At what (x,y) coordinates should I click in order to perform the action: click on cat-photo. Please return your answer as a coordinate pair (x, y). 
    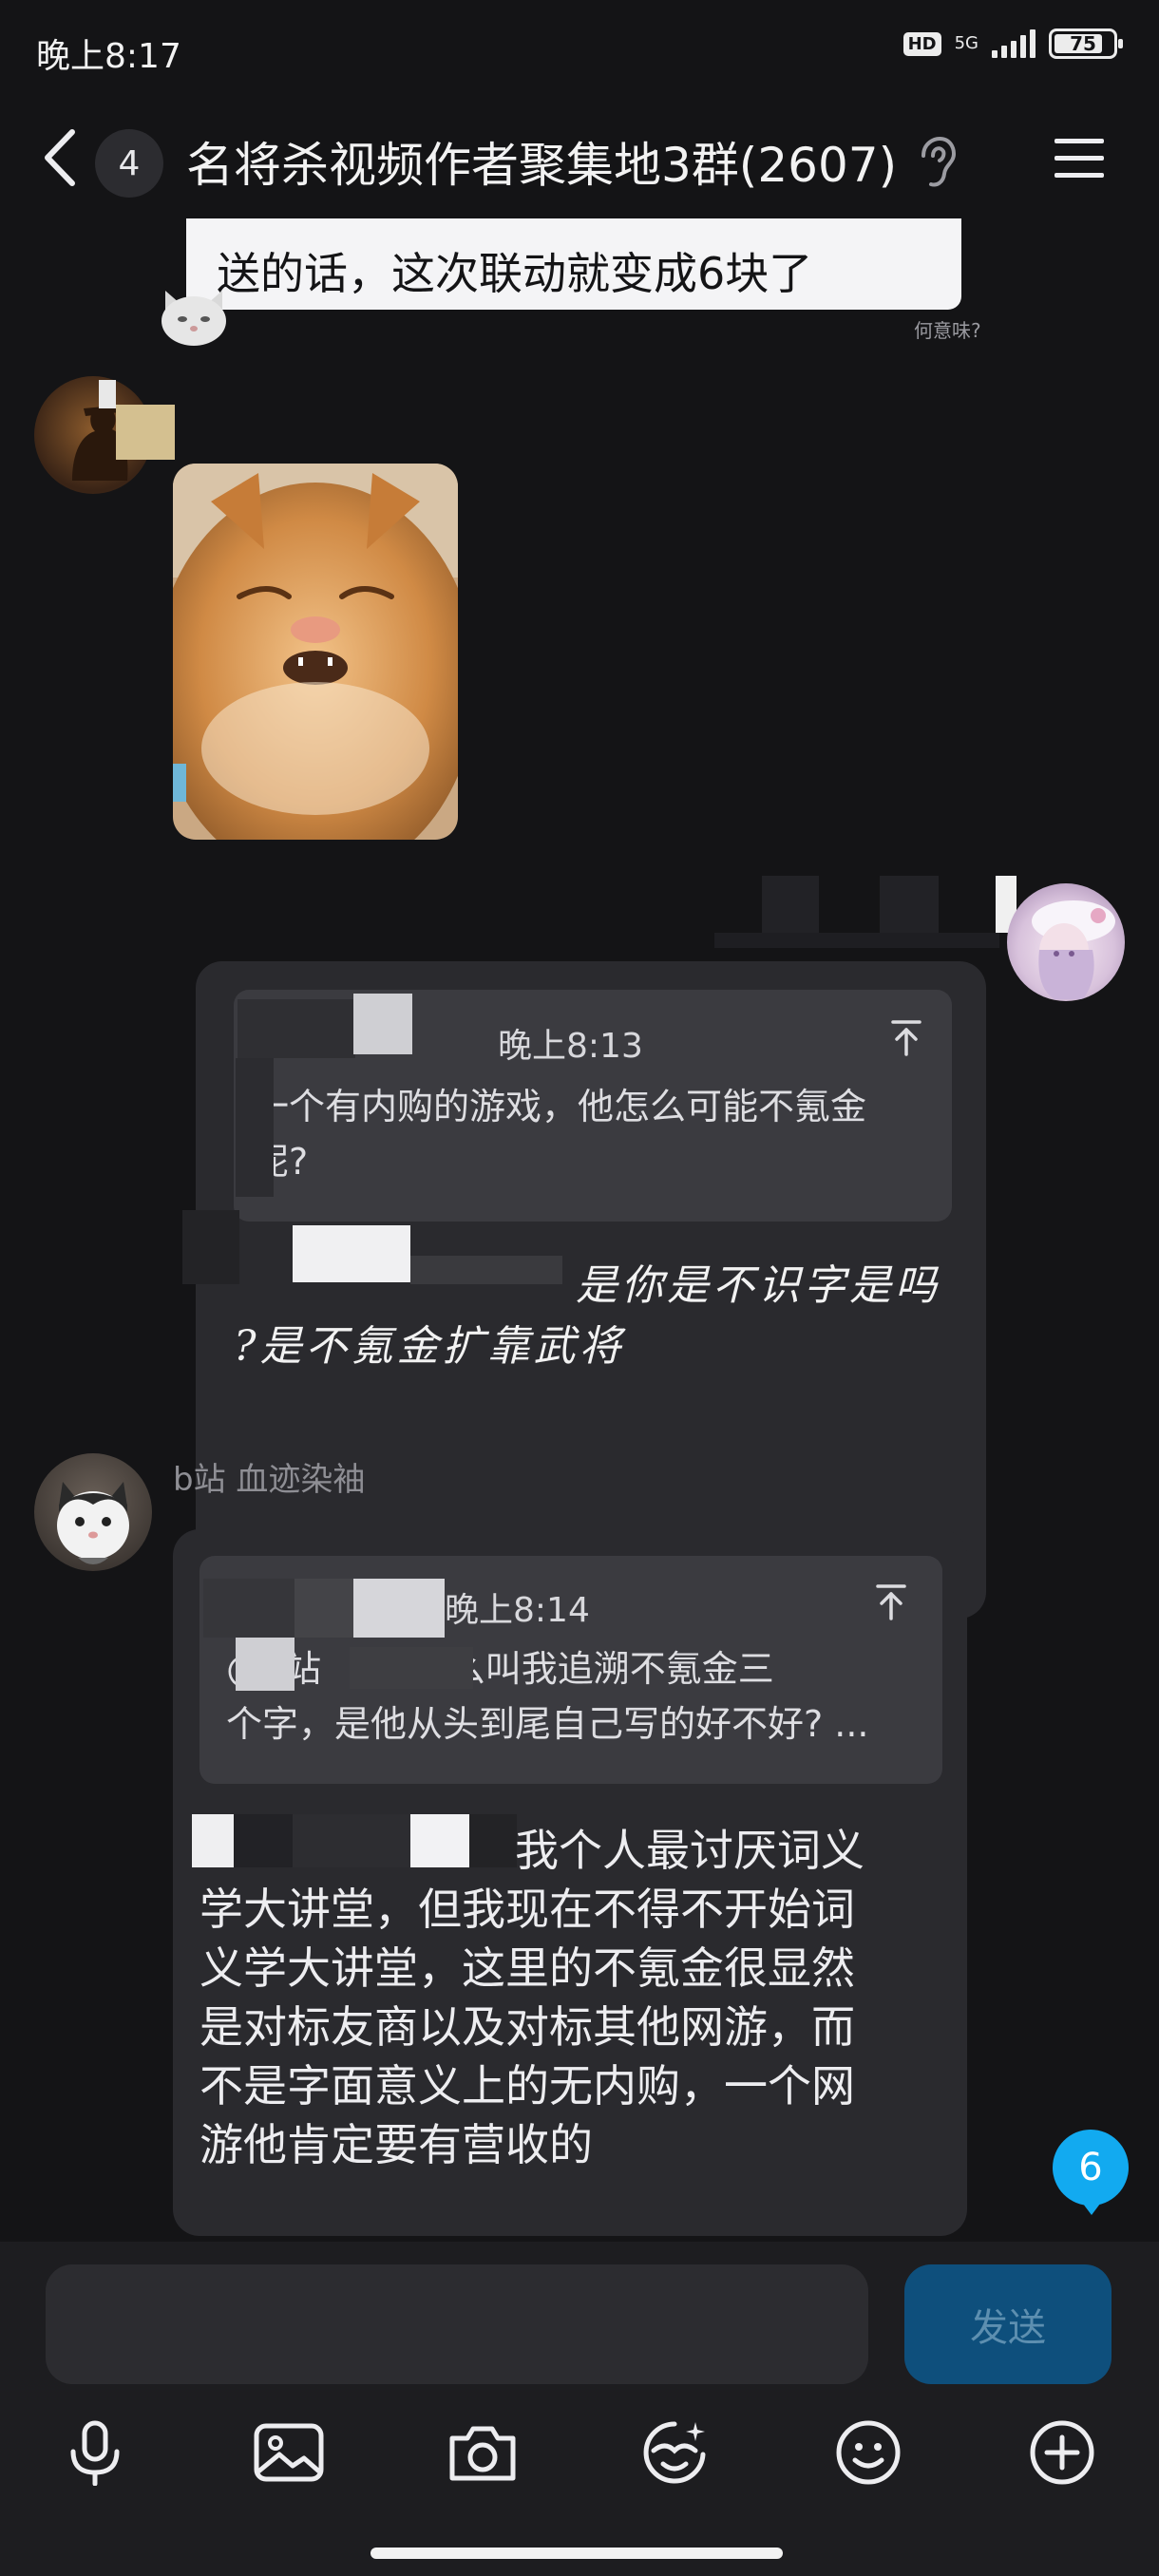
    Looking at the image, I should click on (315, 652).